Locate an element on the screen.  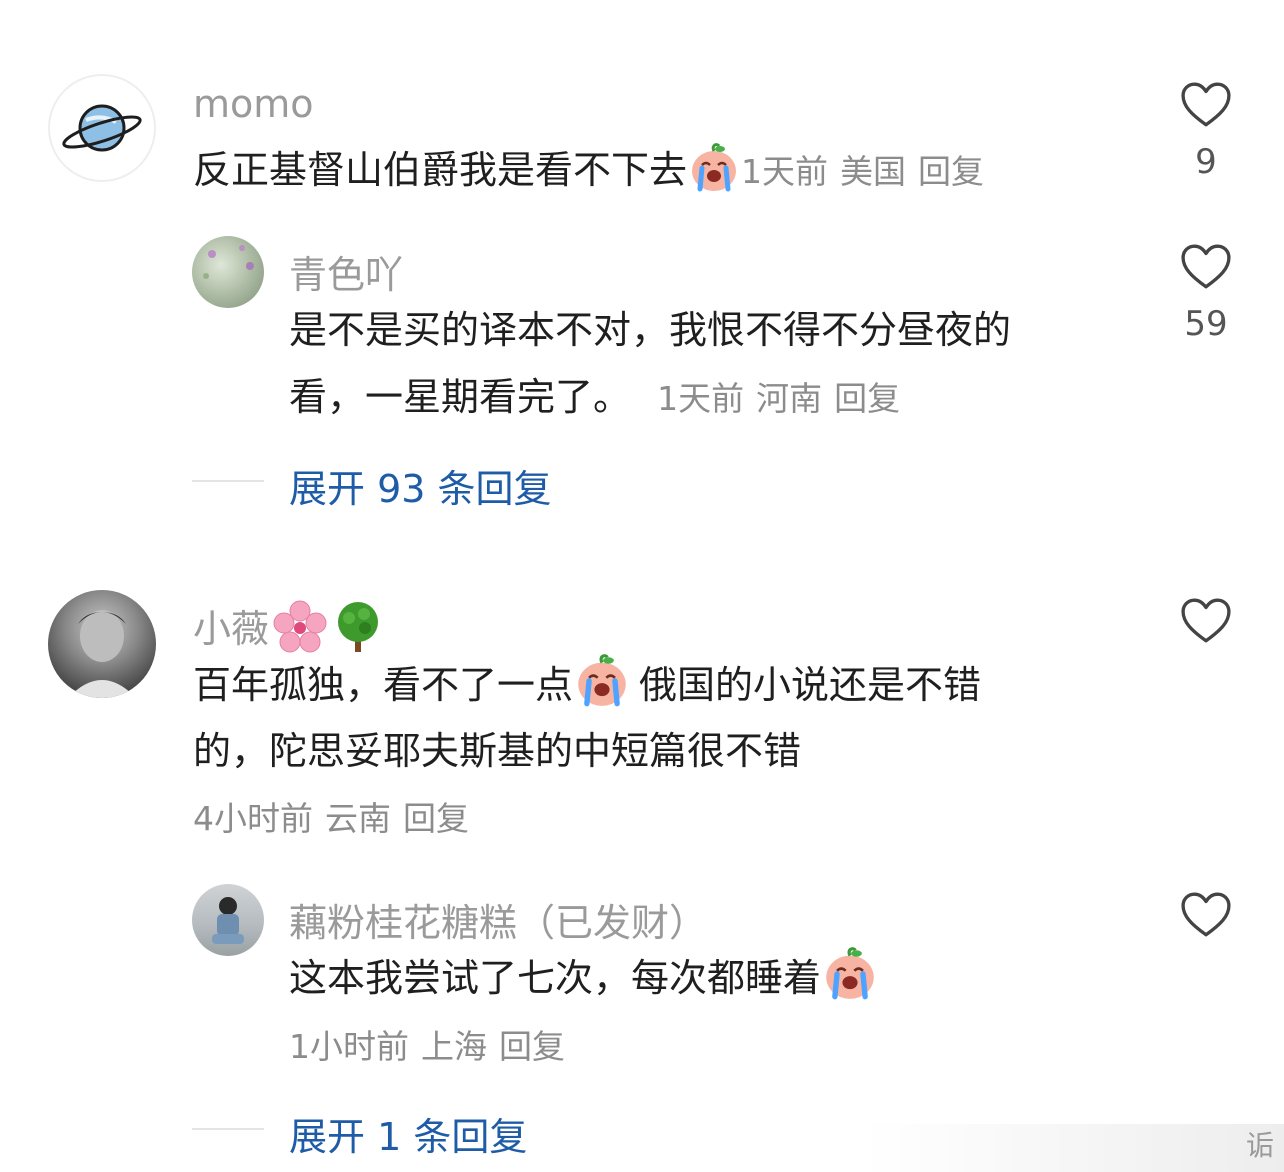
comment-body-part2: 俄国的小说还是不错 is located at coordinates (810, 685).